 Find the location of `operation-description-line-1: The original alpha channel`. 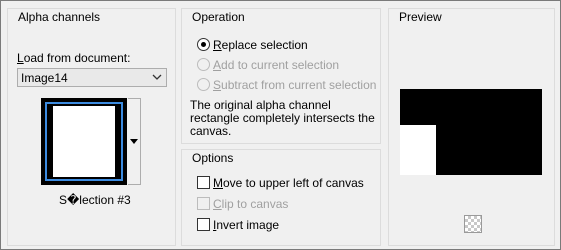

operation-description-line-1: The original alpha channel is located at coordinates (260, 105).